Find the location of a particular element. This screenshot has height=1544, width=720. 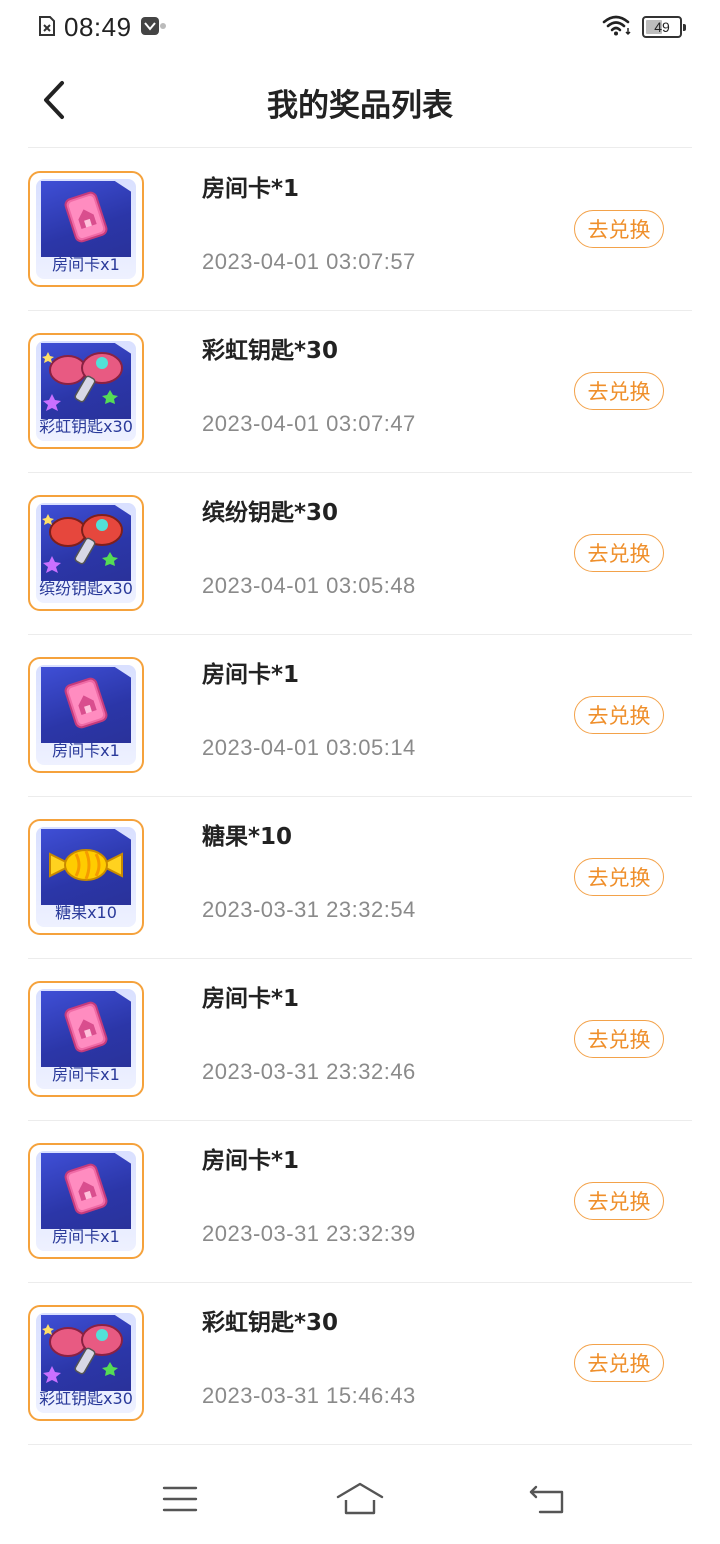

wifi-icon is located at coordinates (617, 27).